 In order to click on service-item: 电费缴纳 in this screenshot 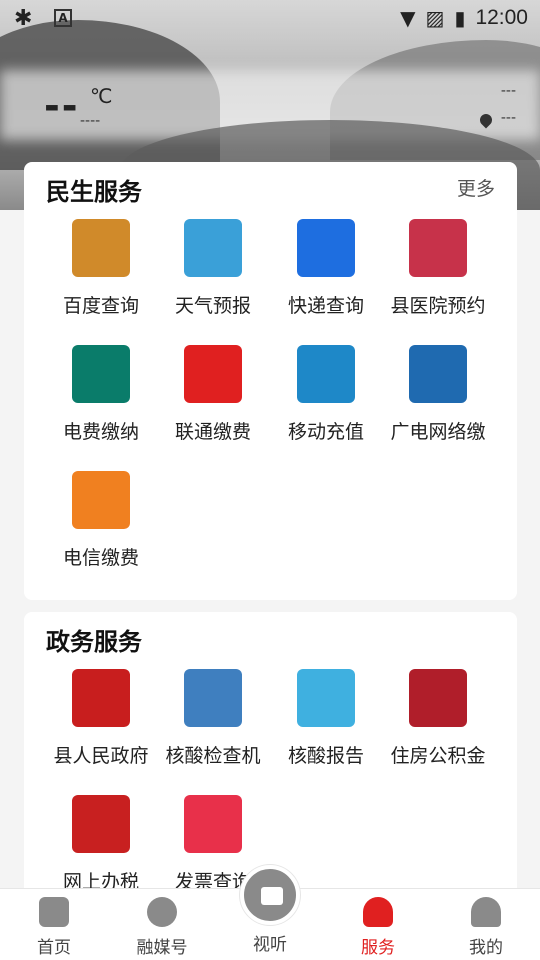, I will do `click(101, 394)`.